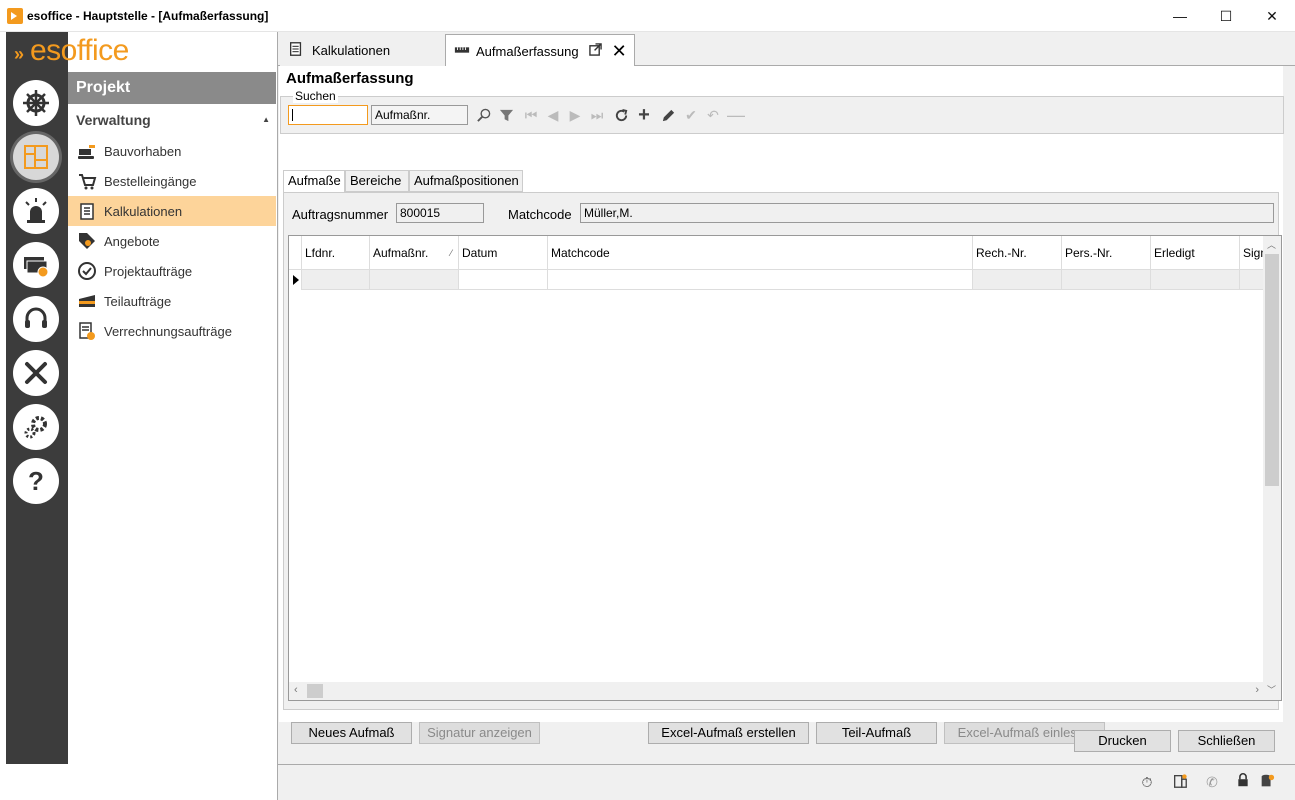 This screenshot has width=1295, height=800. What do you see at coordinates (143, 151) in the screenshot?
I see `menu-item-label: Bauvorhaben` at bounding box center [143, 151].